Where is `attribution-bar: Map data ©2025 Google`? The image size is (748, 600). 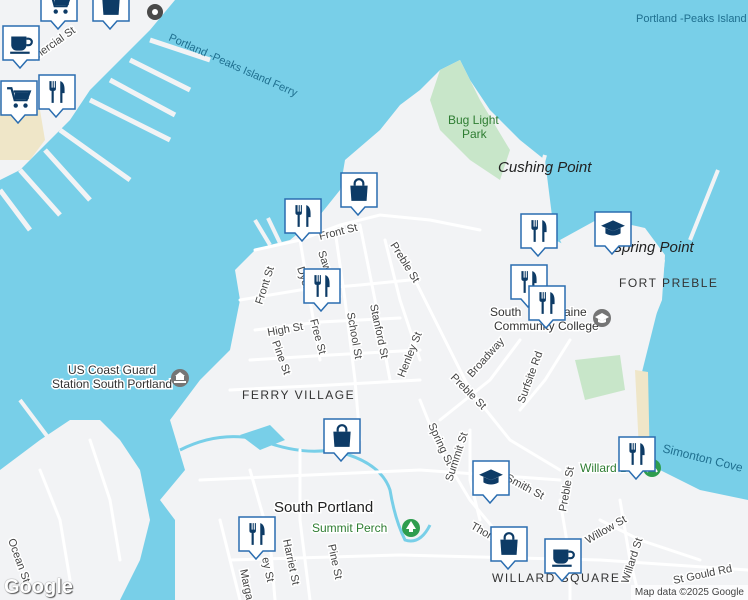 attribution-bar: Map data ©2025 Google is located at coordinates (689, 592).